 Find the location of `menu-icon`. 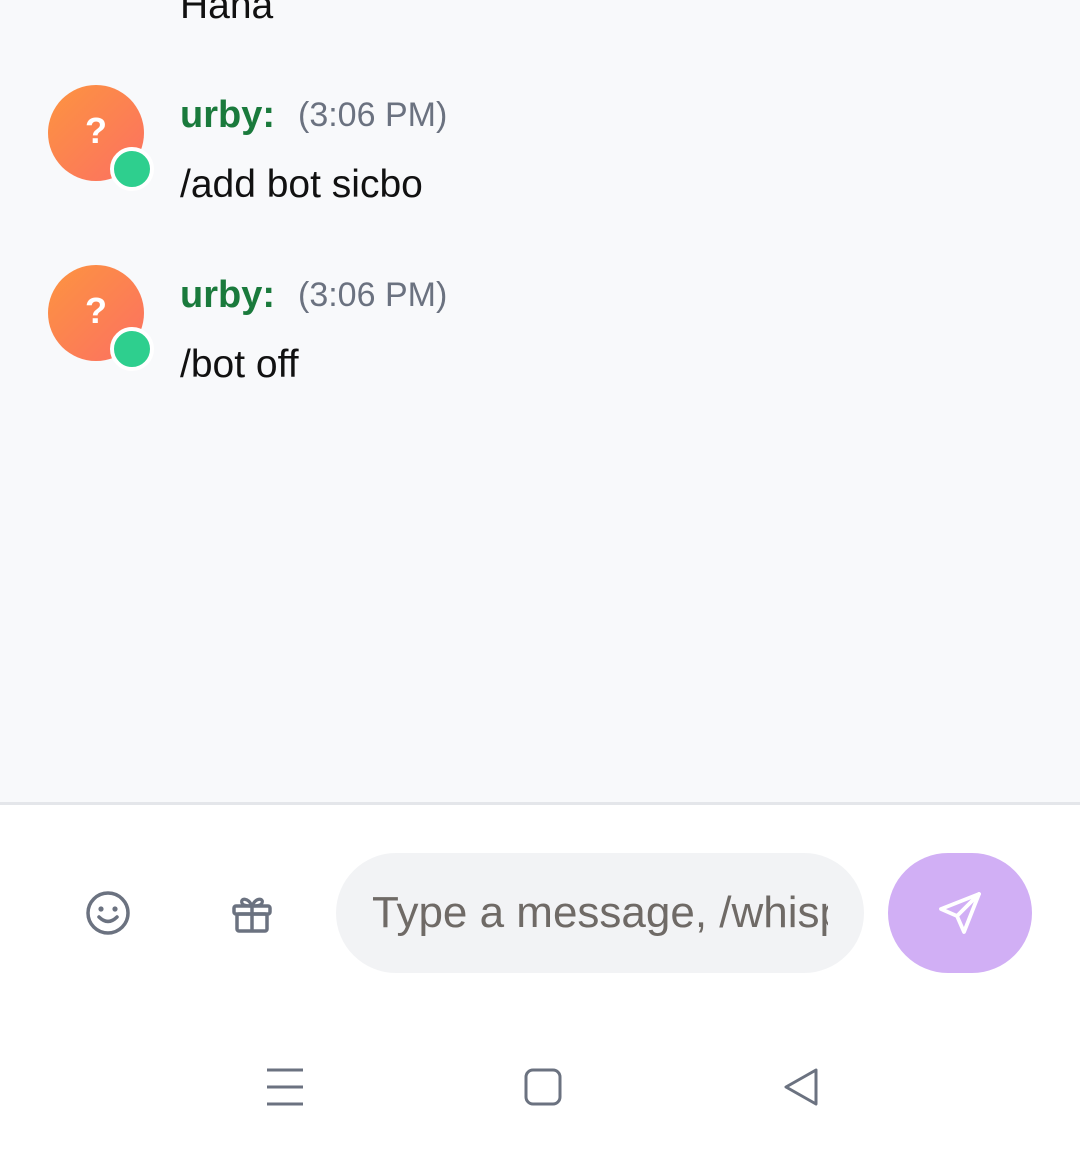

menu-icon is located at coordinates (285, 1087).